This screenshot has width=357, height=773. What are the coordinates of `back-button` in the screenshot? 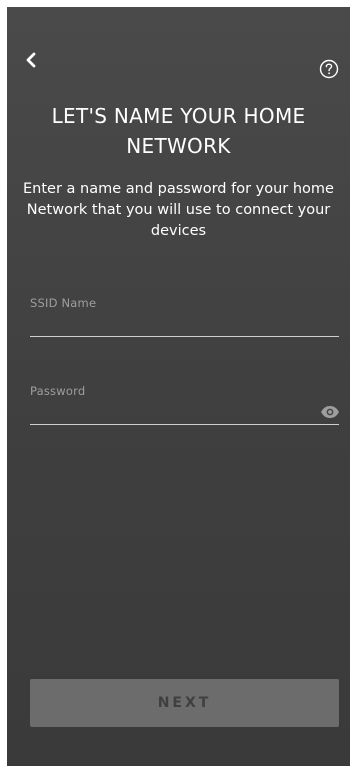 It's located at (31, 60).